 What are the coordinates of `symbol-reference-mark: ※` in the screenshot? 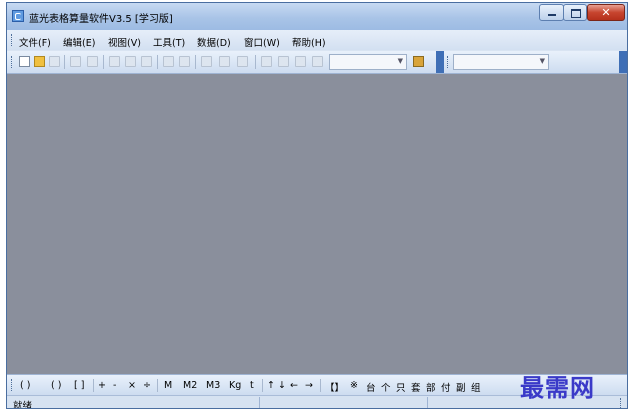 It's located at (354, 385).